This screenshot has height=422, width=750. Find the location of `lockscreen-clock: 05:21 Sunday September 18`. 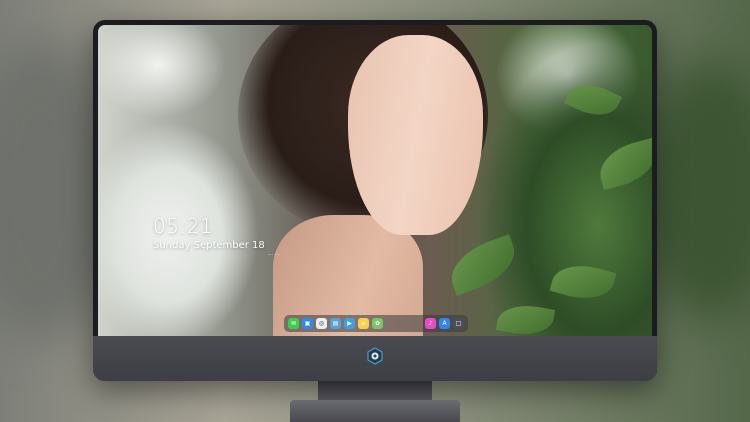

lockscreen-clock: 05:21 Sunday September 18 is located at coordinates (209, 234).